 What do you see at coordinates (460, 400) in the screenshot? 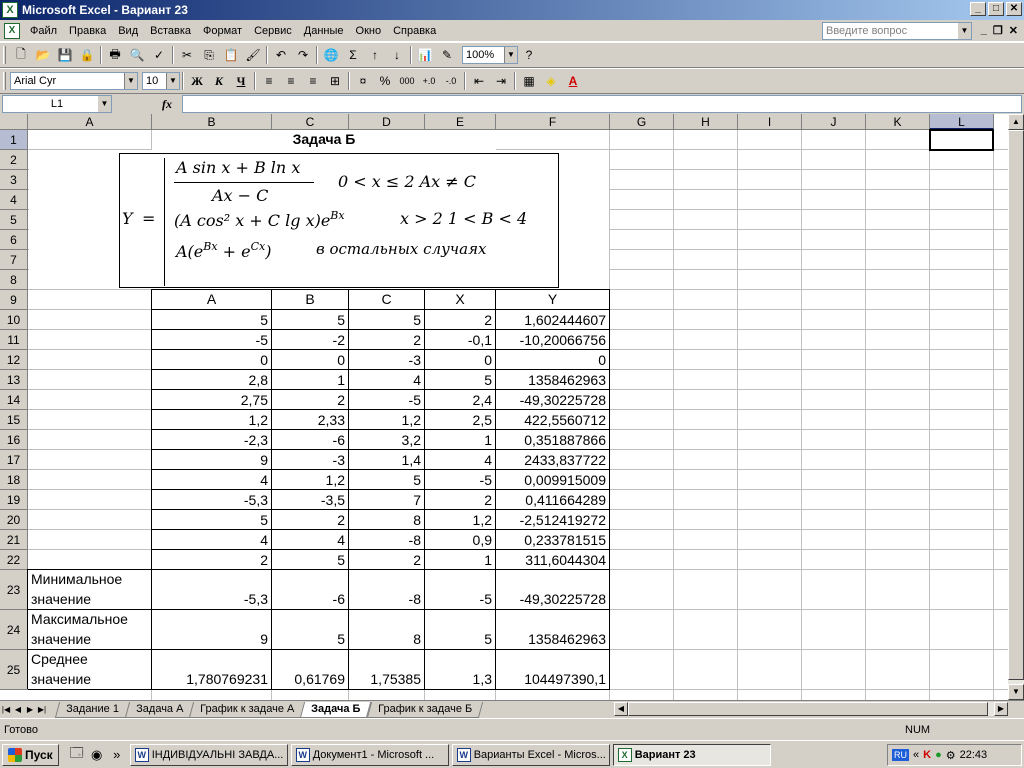
I see `table-cell: 2,4` at bounding box center [460, 400].